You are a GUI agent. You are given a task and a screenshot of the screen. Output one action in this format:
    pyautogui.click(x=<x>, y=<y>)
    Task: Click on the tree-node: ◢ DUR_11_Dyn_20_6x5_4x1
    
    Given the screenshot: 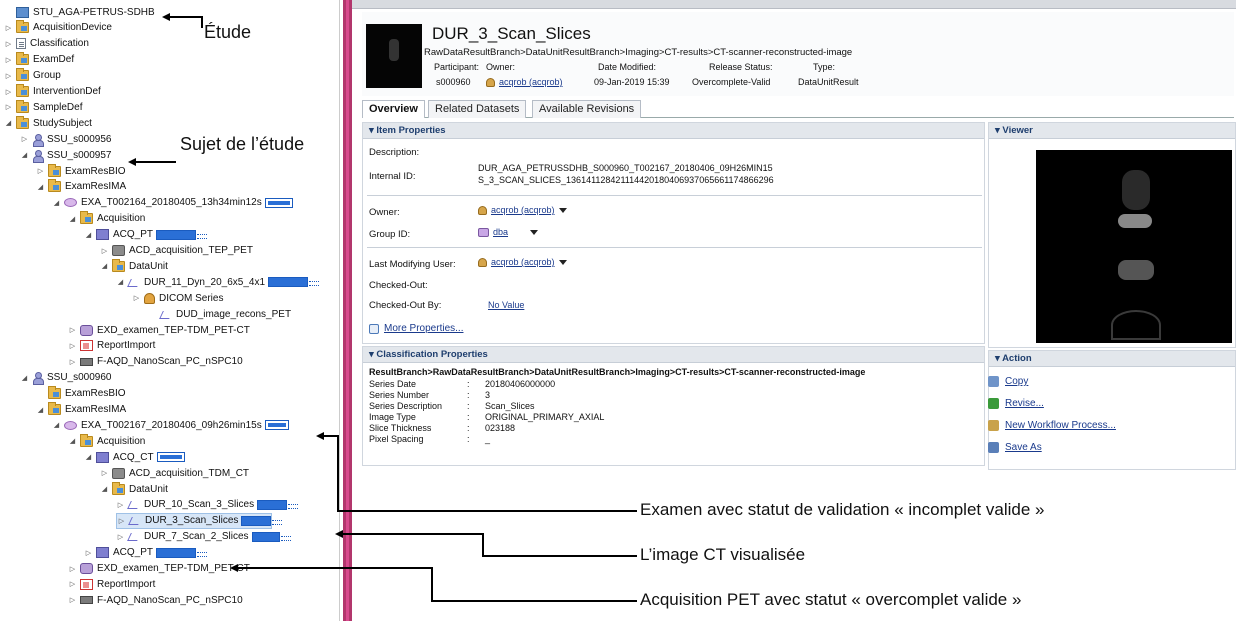 What is the action you would take?
    pyautogui.click(x=218, y=282)
    